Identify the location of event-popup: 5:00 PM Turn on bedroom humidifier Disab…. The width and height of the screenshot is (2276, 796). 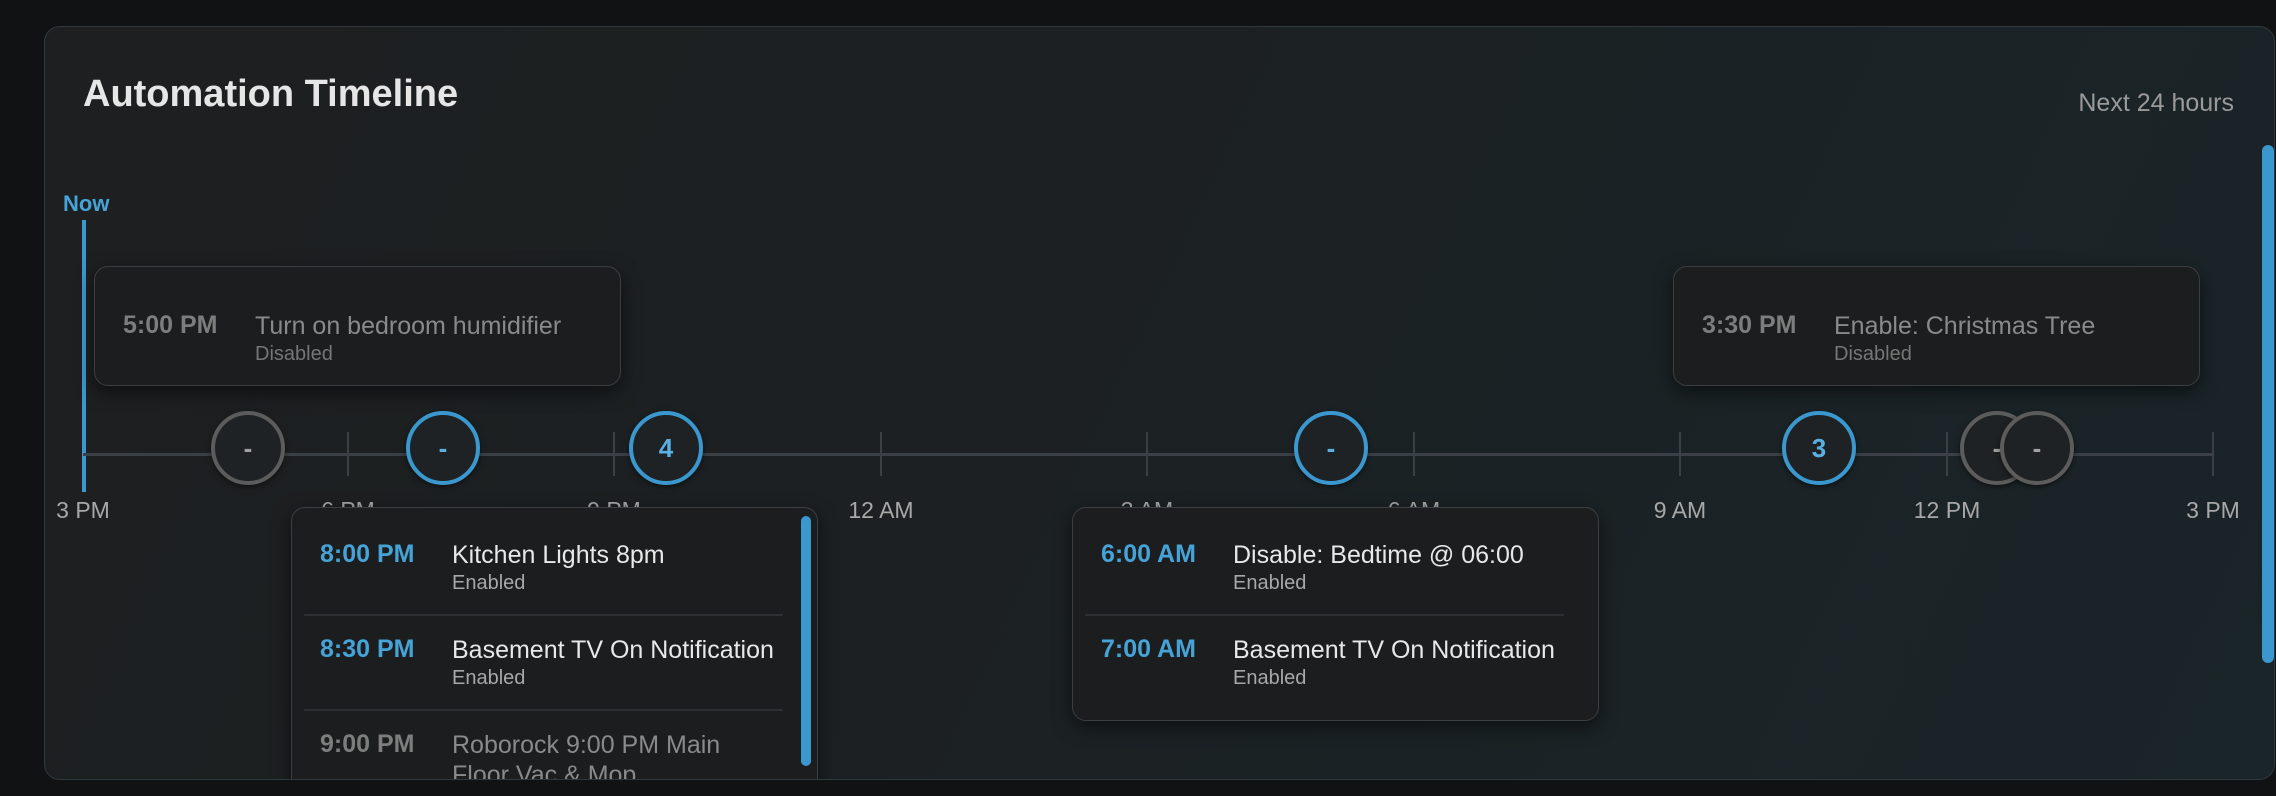
(357, 326).